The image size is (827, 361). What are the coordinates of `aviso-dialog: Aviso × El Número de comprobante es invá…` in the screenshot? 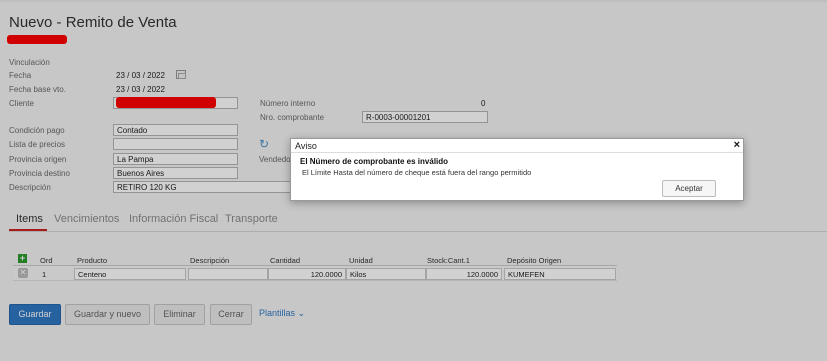 It's located at (517, 169).